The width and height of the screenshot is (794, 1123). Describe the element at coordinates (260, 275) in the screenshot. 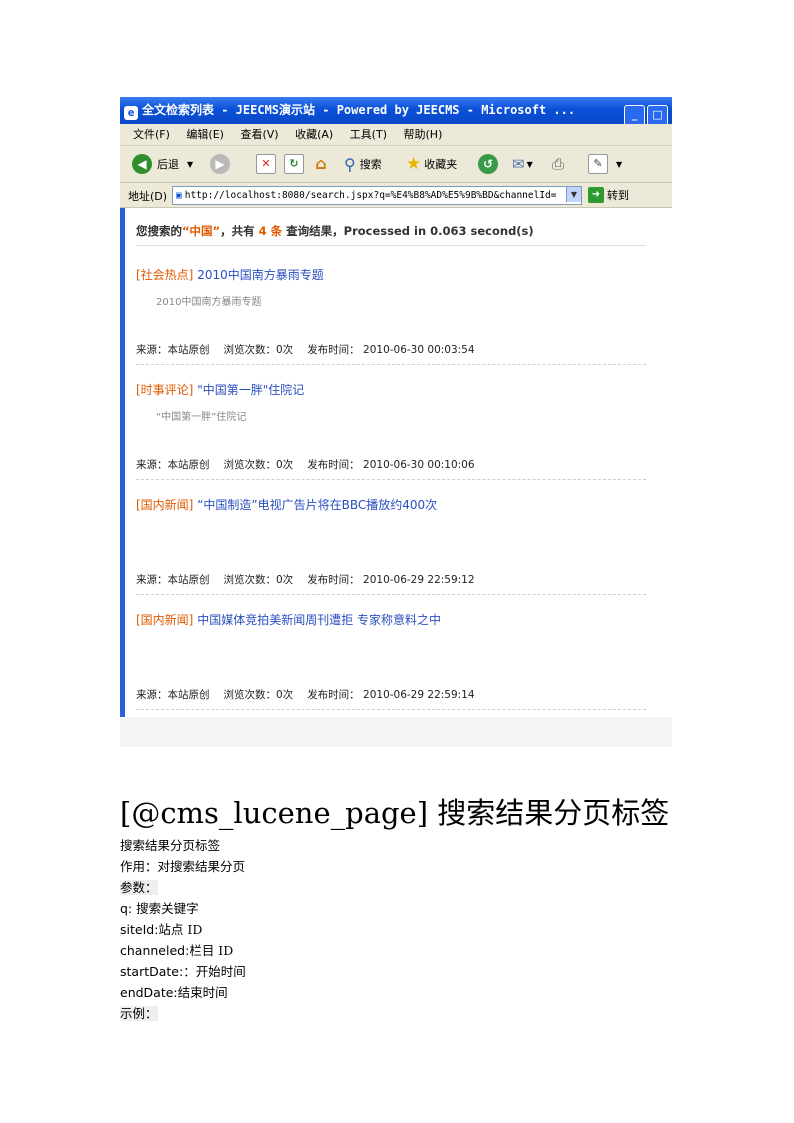

I see `result-link: 2010中国南方暴雨专题` at that location.